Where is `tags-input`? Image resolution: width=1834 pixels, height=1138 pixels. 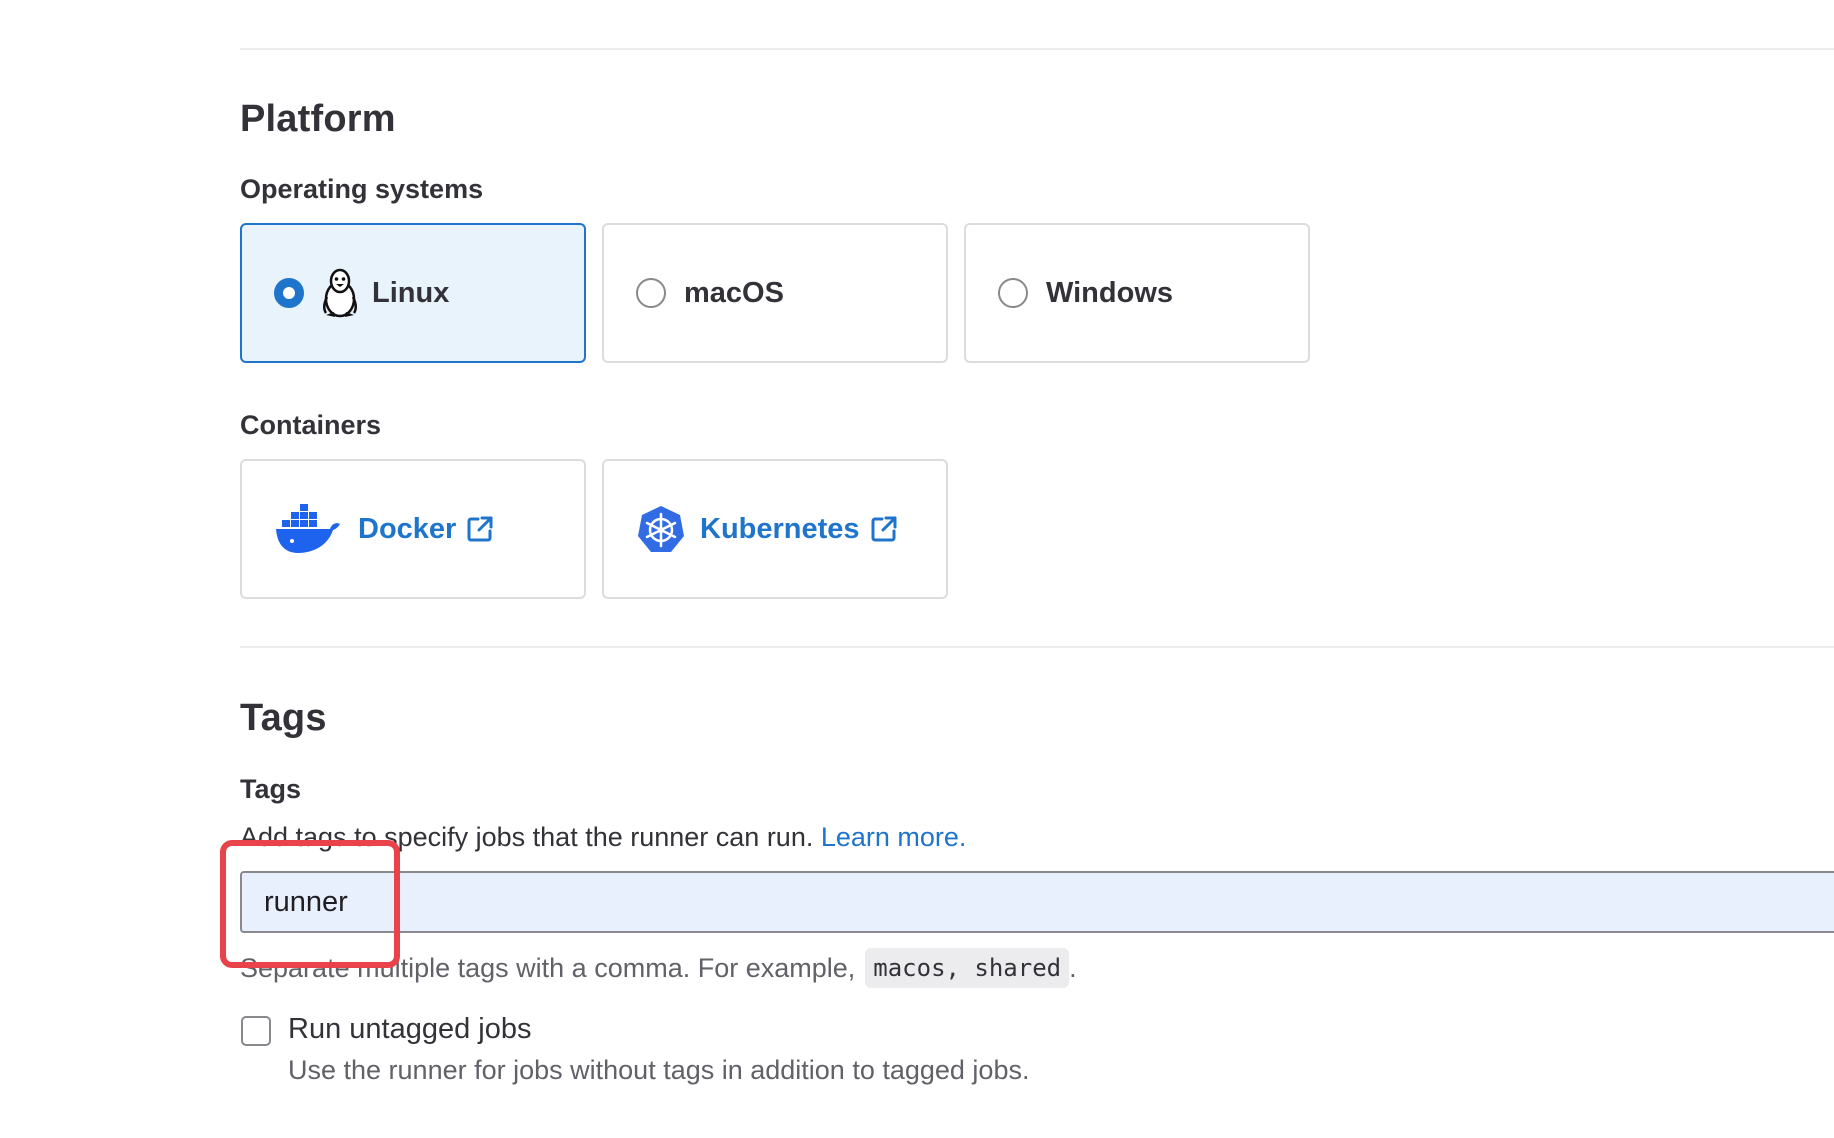
tags-input is located at coordinates (1037, 902).